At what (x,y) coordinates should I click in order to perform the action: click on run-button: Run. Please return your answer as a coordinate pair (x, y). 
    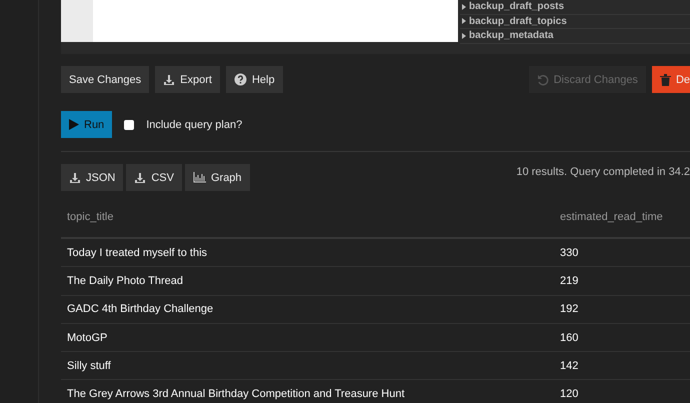
    Looking at the image, I should click on (86, 124).